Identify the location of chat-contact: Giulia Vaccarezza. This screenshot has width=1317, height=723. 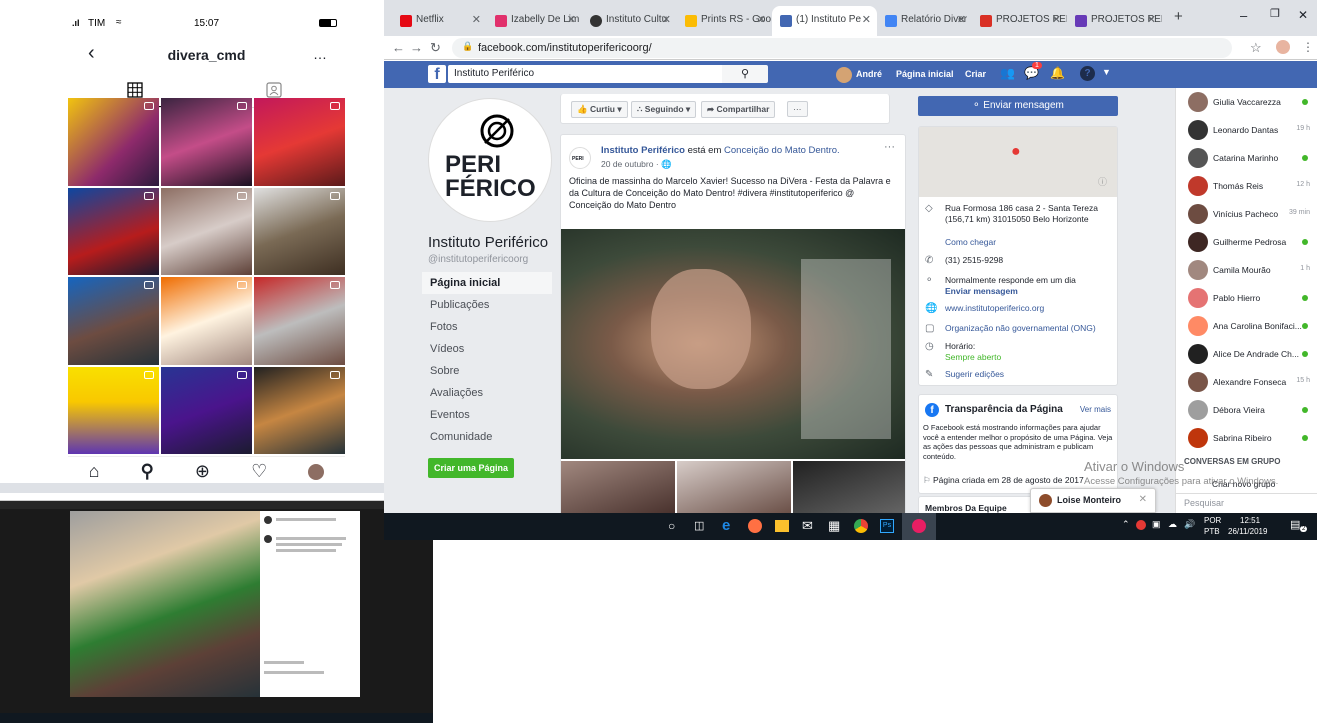
(1246, 102).